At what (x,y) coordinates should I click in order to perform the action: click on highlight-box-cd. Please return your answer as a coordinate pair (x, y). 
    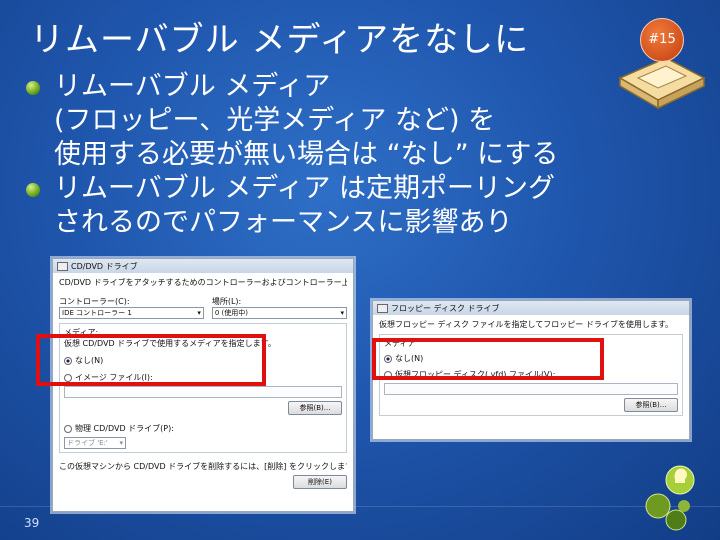
    Looking at the image, I should click on (151, 360).